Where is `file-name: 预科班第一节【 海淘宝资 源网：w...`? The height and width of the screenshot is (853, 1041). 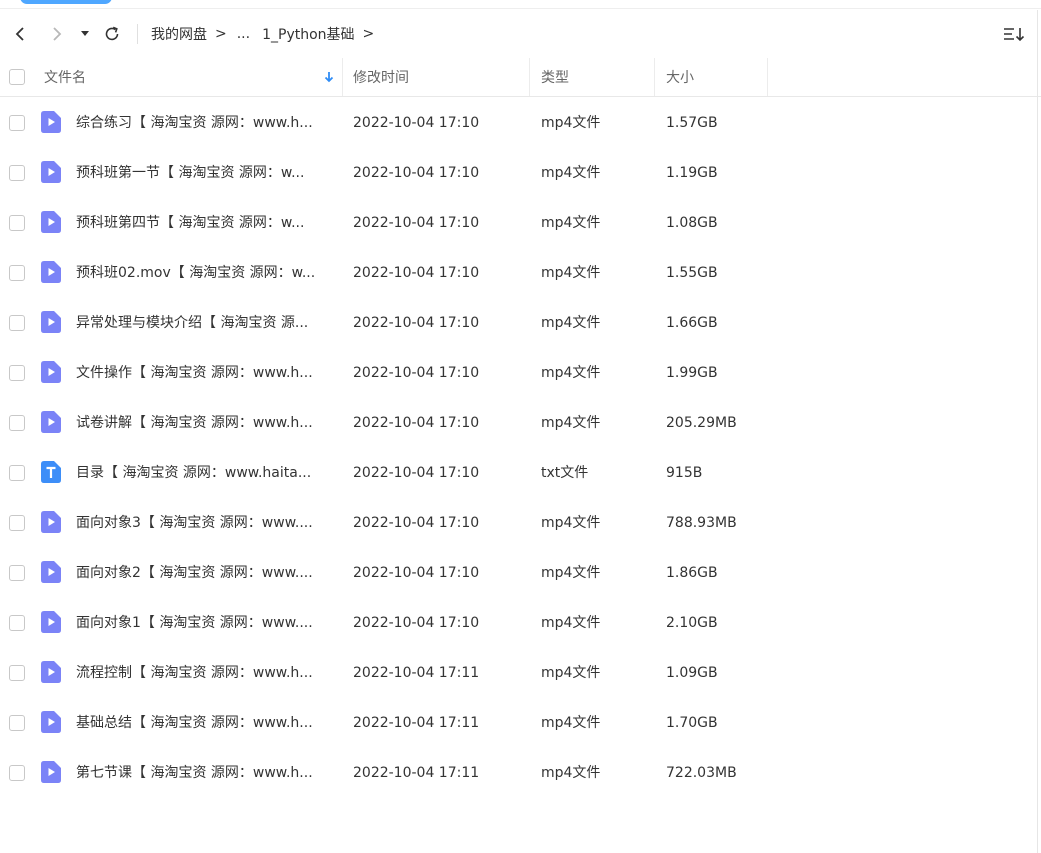 file-name: 预科班第一节【 海淘宝资 源网：w... is located at coordinates (190, 173).